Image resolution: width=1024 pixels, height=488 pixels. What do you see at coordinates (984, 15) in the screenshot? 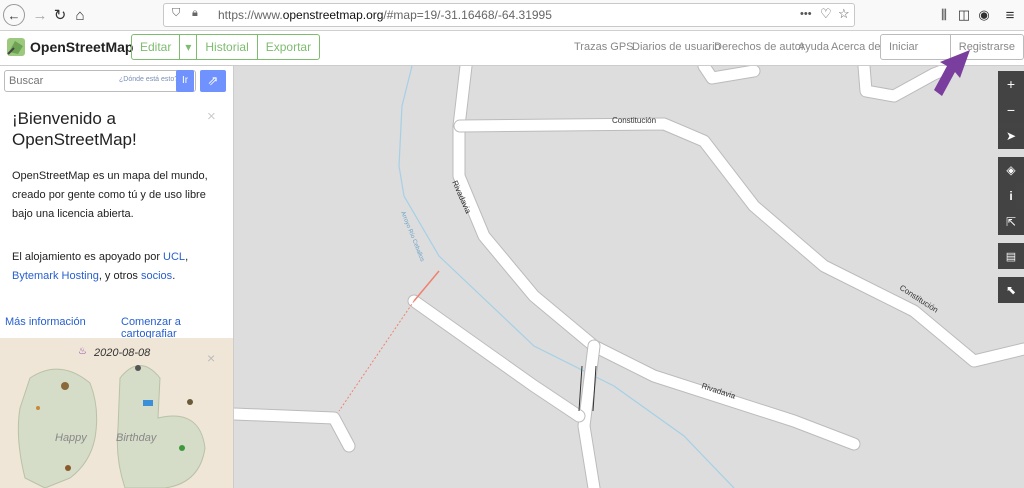
I see `account-icon: ◉` at bounding box center [984, 15].